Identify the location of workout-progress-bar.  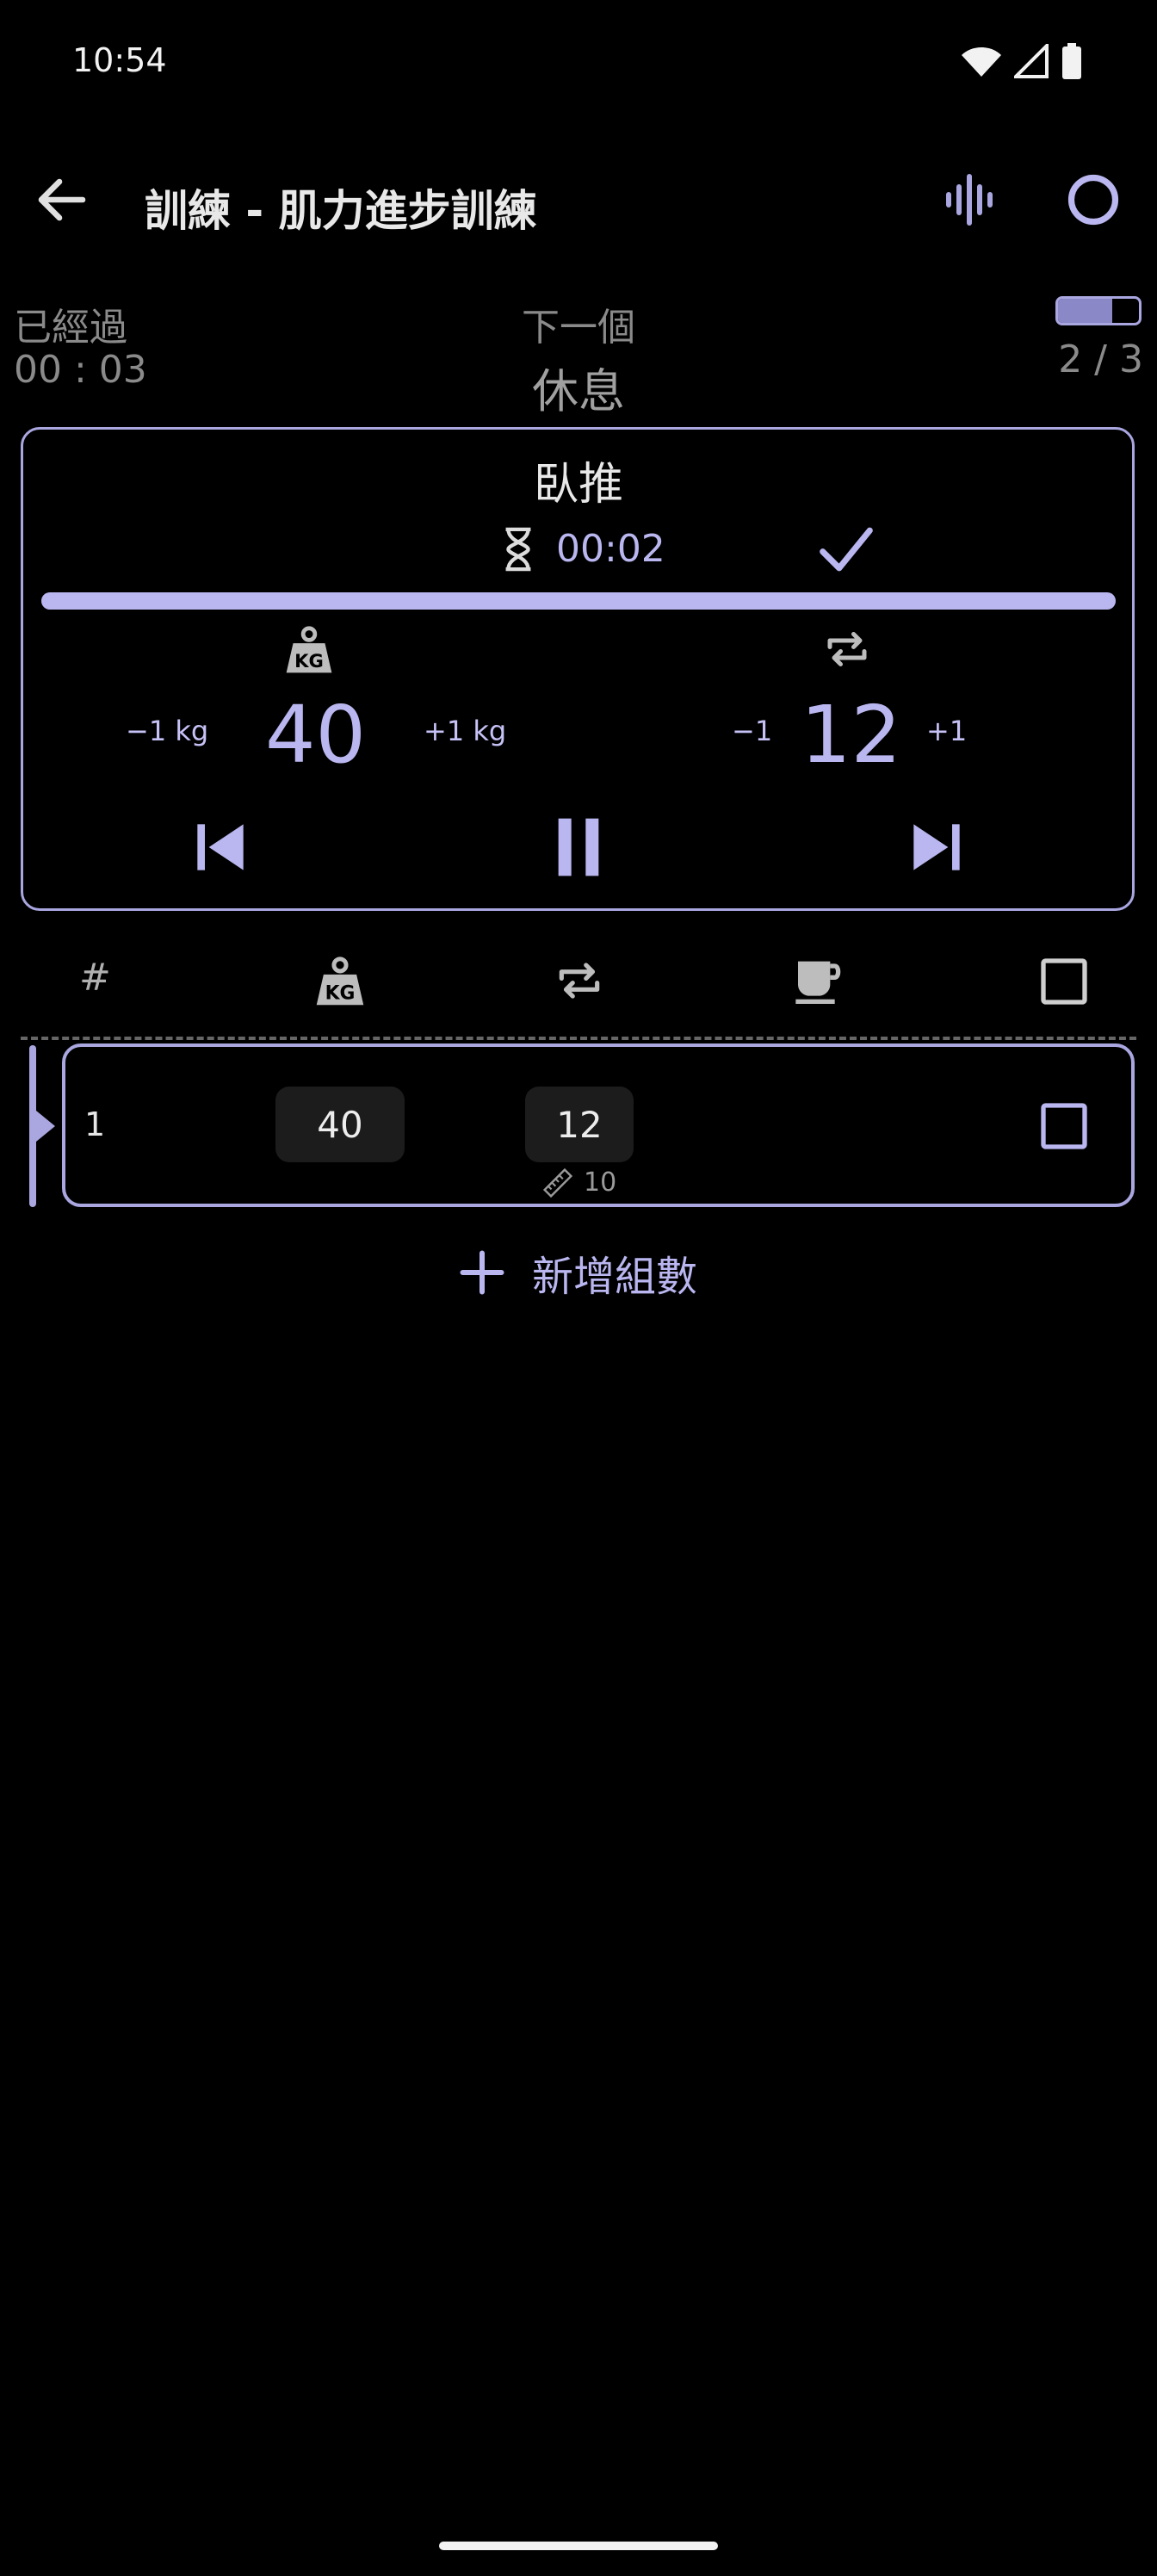
(1099, 310).